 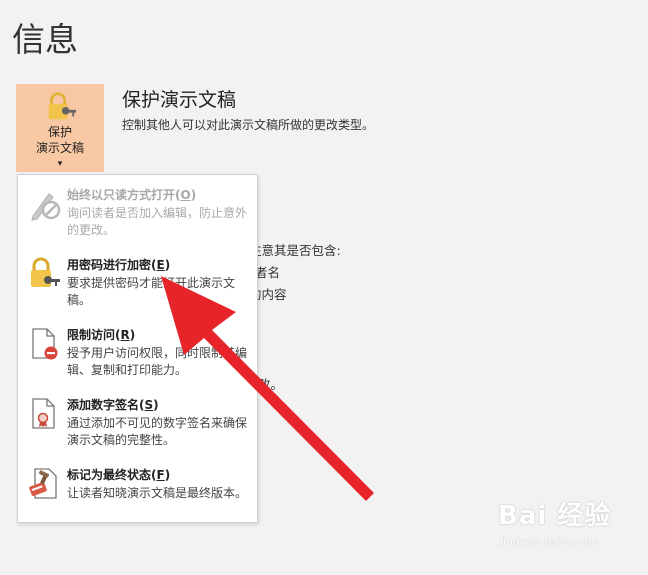 What do you see at coordinates (43, 413) in the screenshot?
I see `document-ribbon-icon` at bounding box center [43, 413].